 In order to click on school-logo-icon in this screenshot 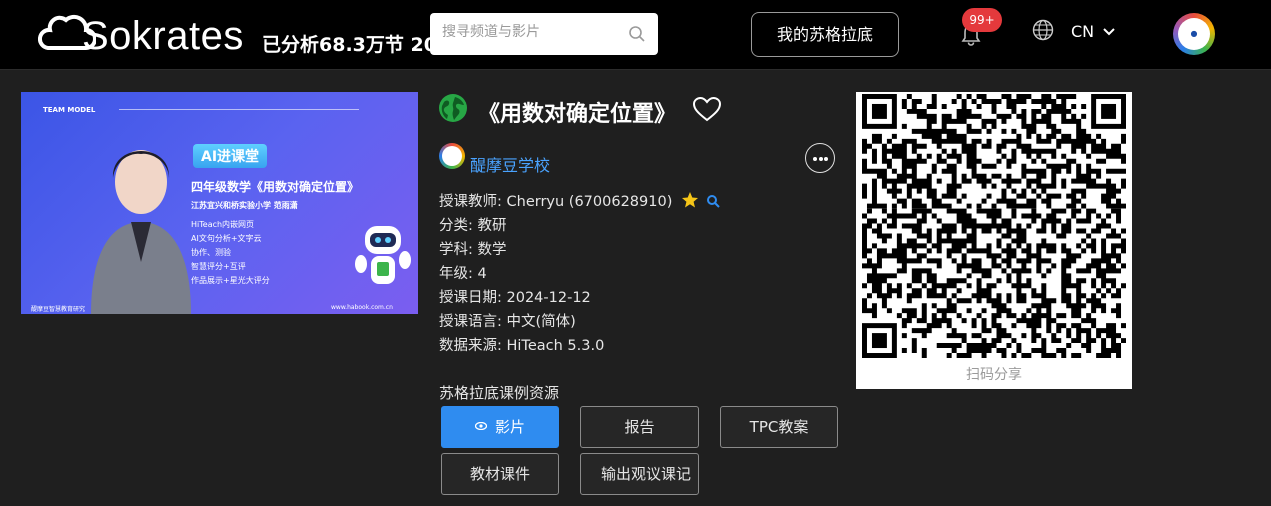, I will do `click(452, 156)`.